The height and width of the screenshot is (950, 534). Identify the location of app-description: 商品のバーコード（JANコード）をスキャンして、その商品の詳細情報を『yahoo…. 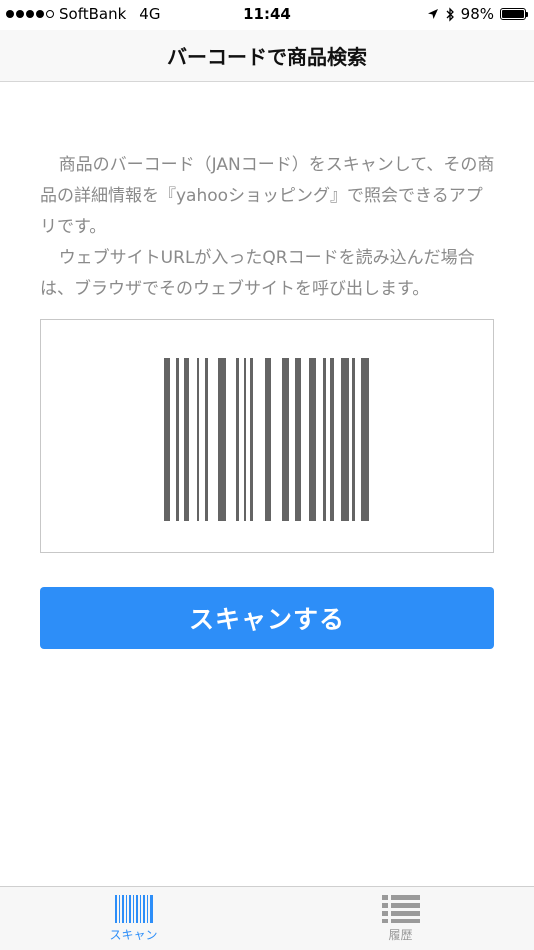
(268, 227).